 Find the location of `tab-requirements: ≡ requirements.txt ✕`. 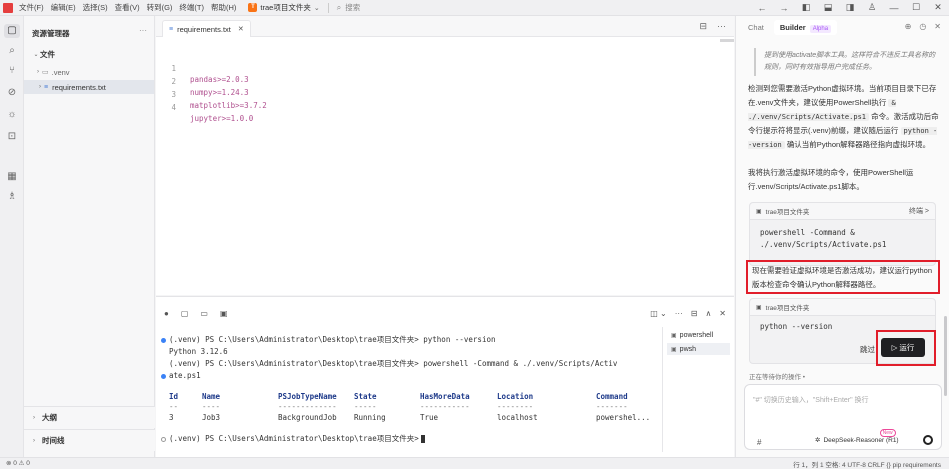

tab-requirements: ≡ requirements.txt ✕ is located at coordinates (206, 28).